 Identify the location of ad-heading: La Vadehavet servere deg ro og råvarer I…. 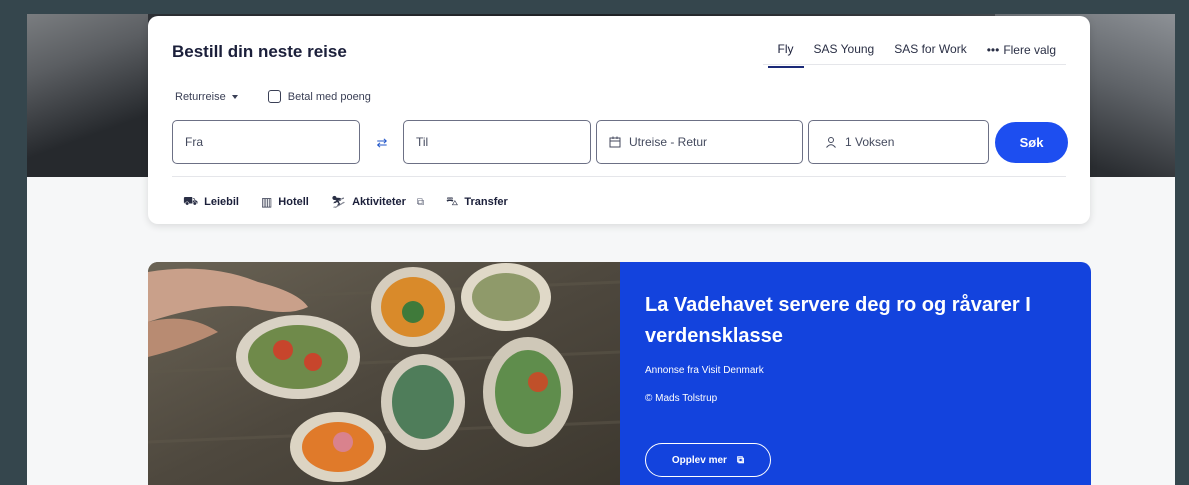
(838, 320).